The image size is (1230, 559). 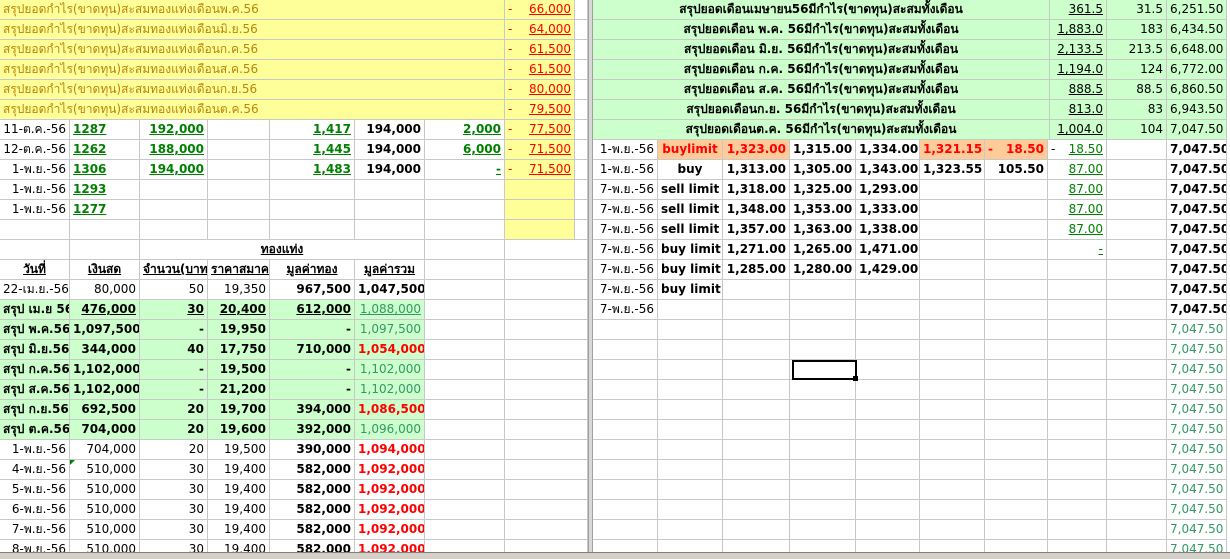 I want to click on trade-amount, so click(x=390, y=210).